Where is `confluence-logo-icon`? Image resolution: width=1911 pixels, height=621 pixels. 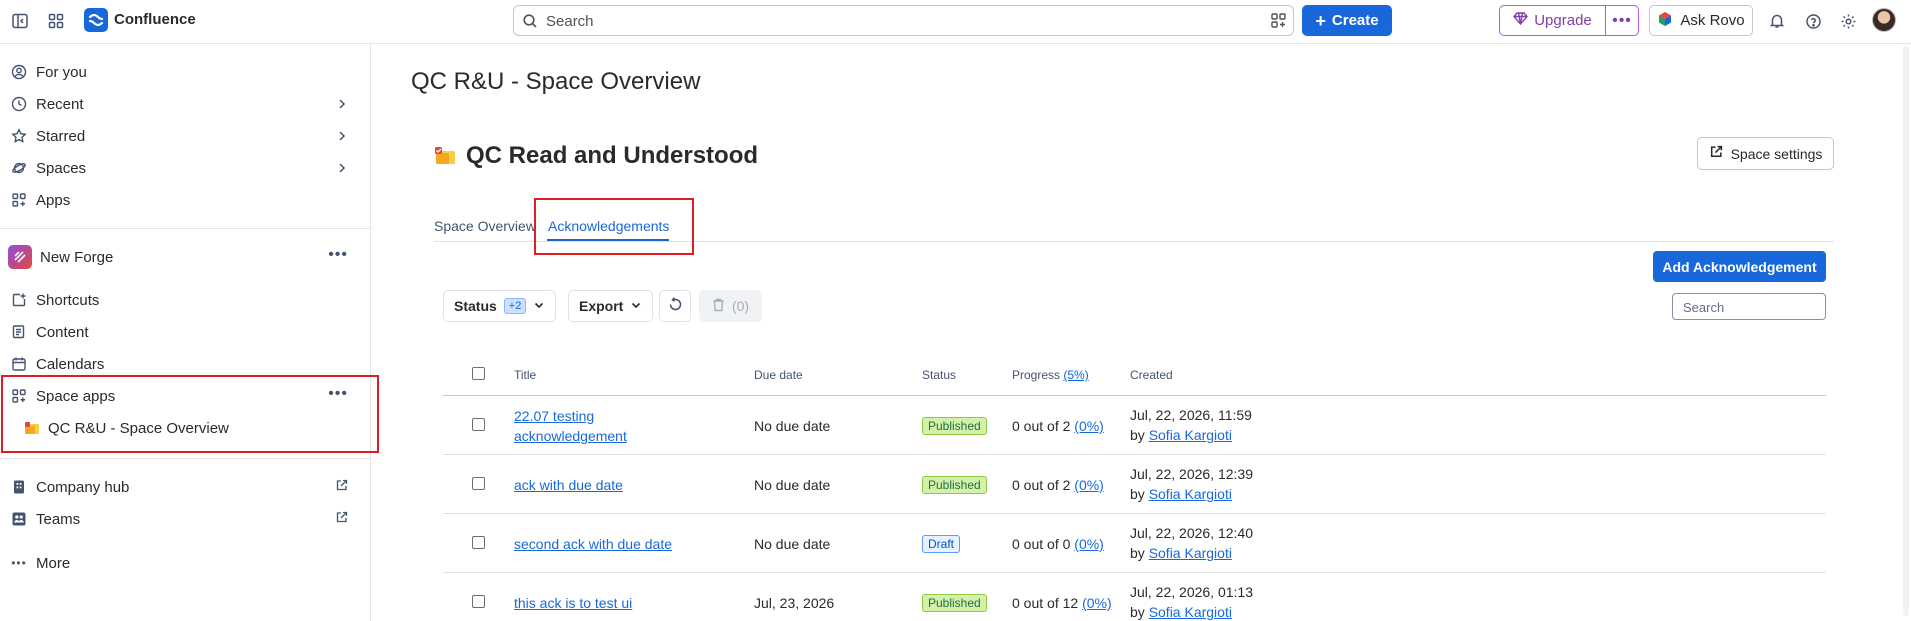
confluence-logo-icon is located at coordinates (96, 20).